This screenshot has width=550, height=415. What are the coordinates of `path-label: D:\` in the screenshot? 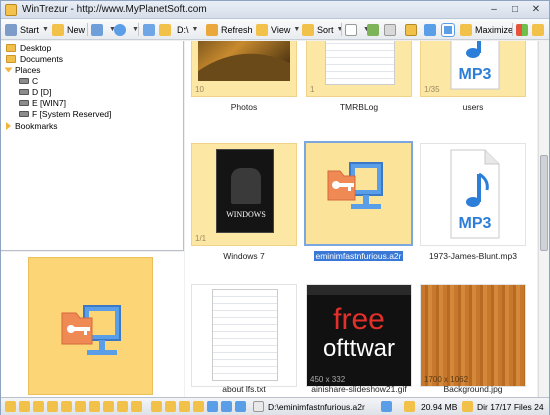 It's located at (183, 29).